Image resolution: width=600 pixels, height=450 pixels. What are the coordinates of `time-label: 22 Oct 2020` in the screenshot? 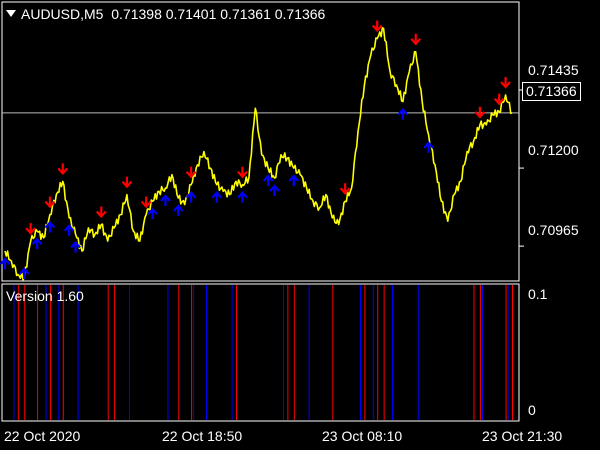 It's located at (42, 436).